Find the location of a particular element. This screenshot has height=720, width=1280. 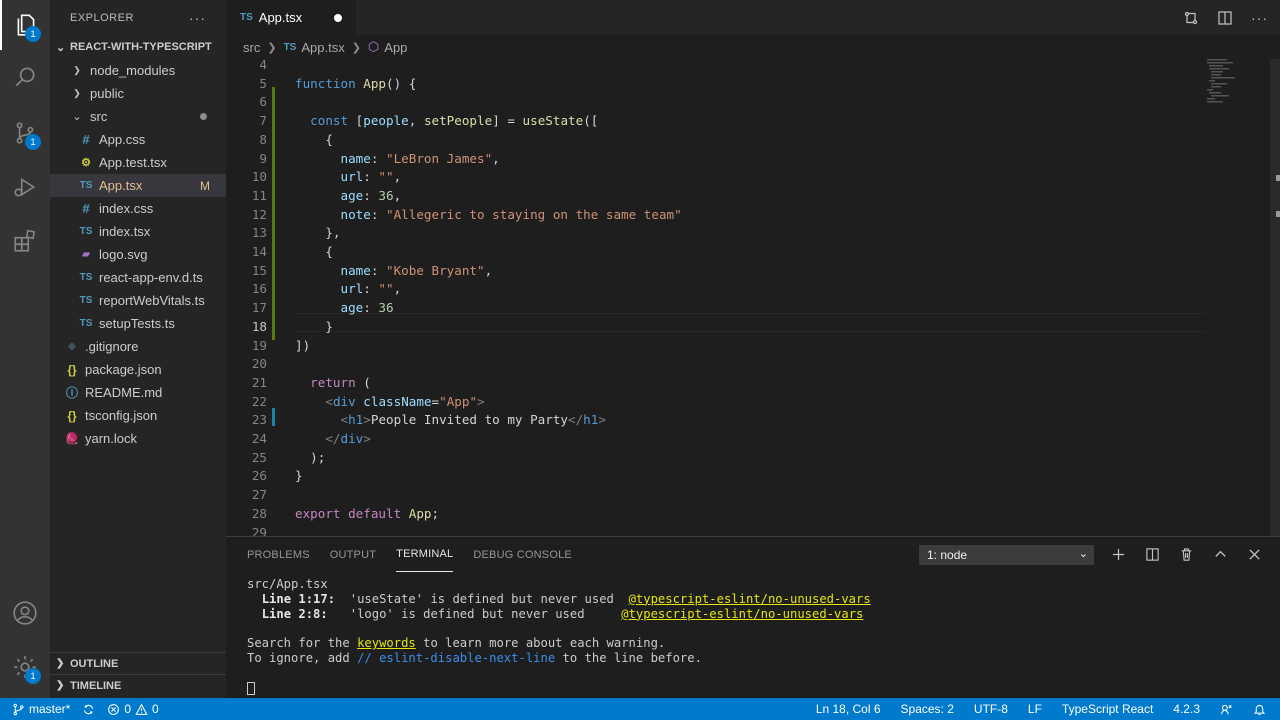

code-line: 14 { is located at coordinates (753, 252).